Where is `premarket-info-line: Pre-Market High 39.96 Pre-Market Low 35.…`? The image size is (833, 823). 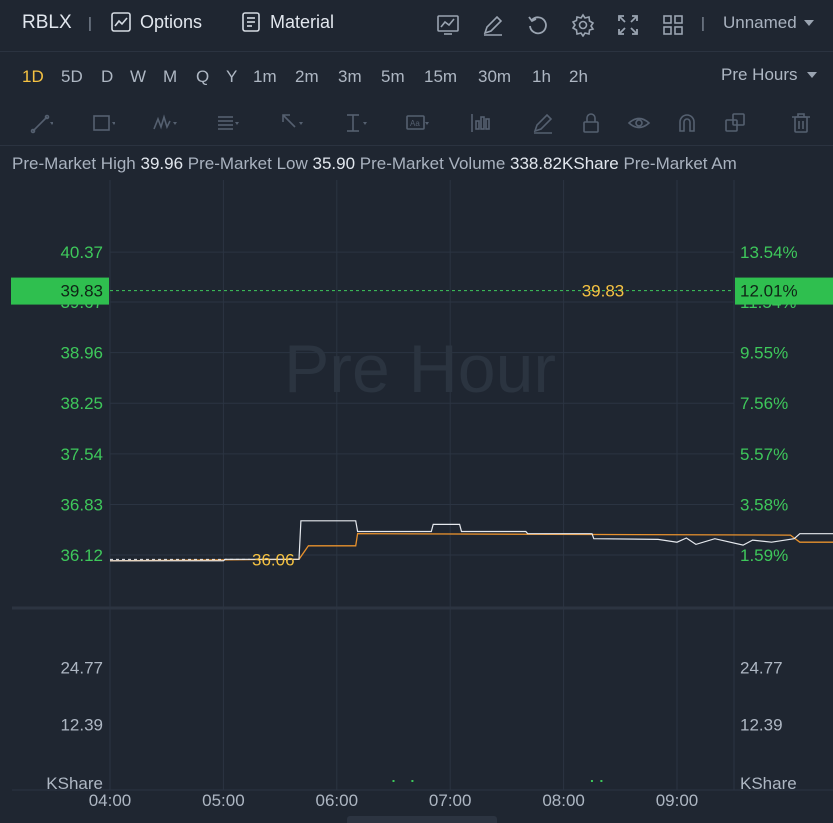
premarket-info-line: Pre-Market High 39.96 Pre-Market Low 35.… is located at coordinates (374, 164).